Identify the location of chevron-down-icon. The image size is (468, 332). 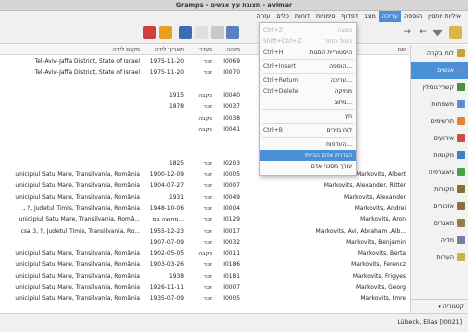
(437, 33).